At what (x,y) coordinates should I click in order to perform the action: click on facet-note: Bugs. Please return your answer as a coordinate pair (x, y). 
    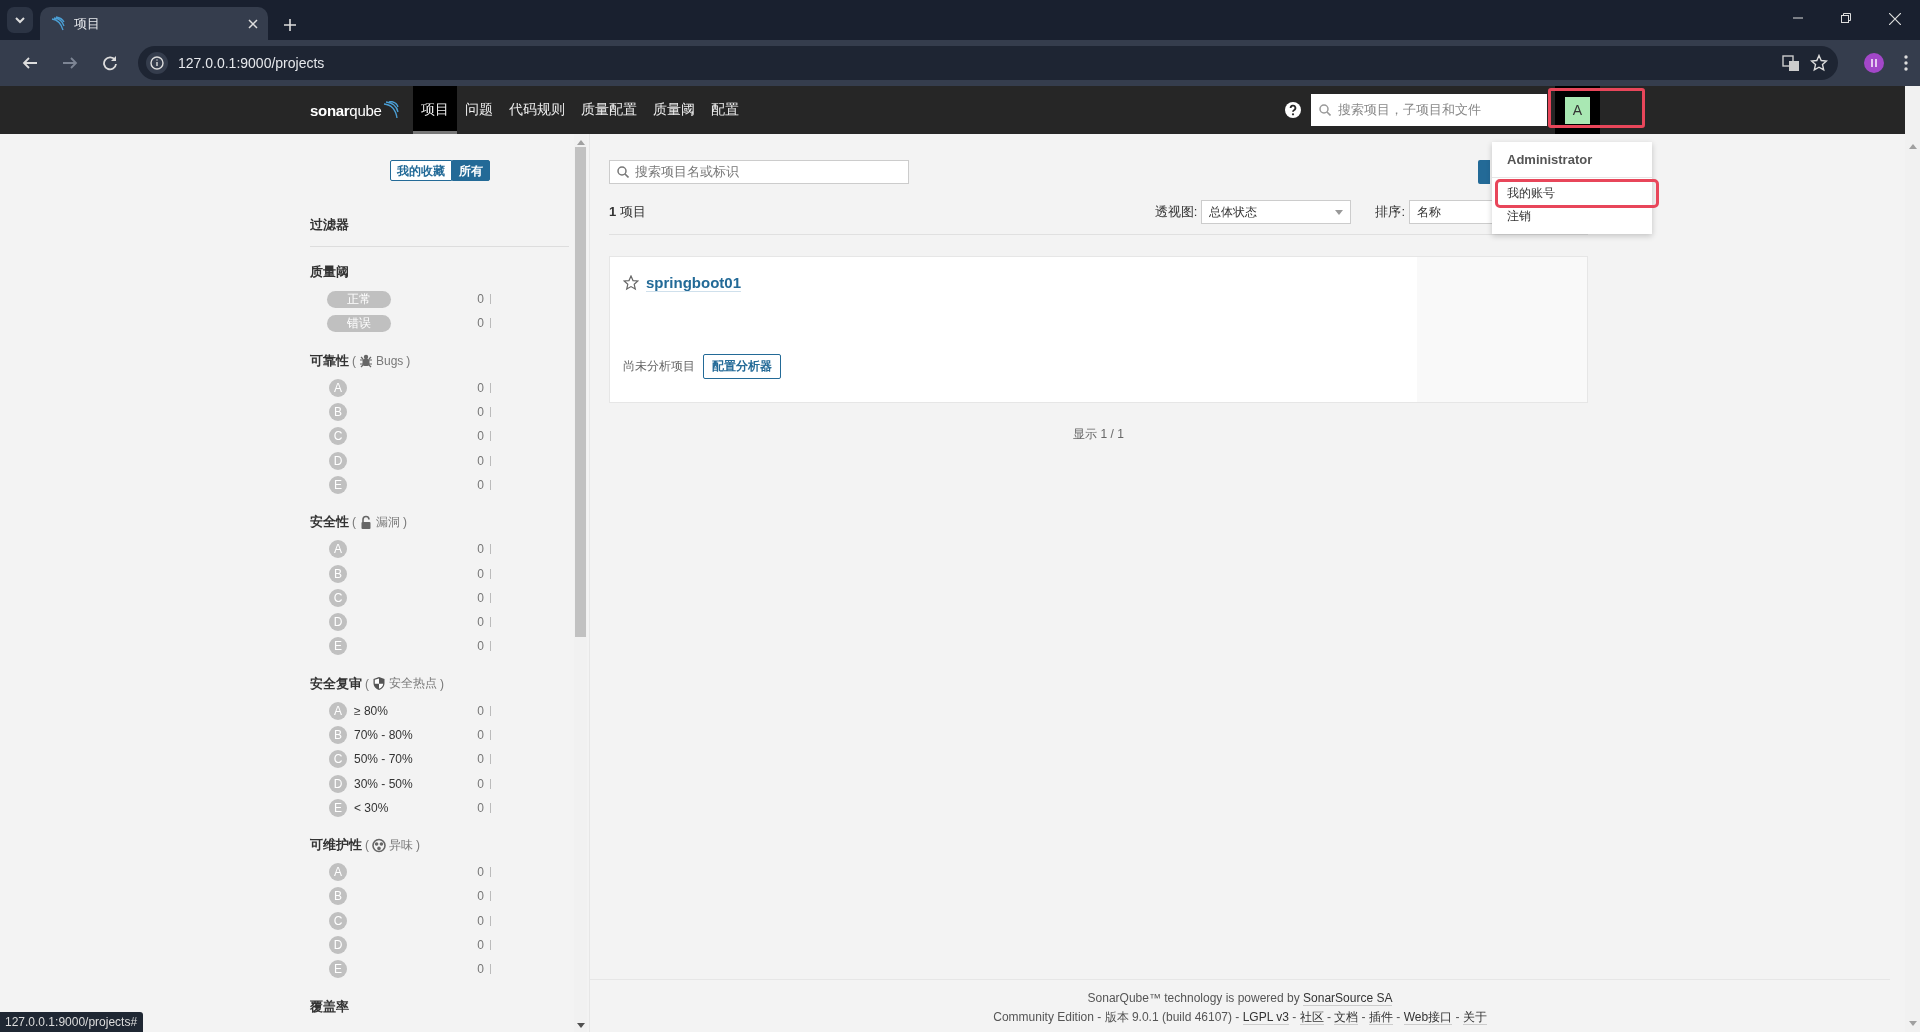
    Looking at the image, I should click on (390, 360).